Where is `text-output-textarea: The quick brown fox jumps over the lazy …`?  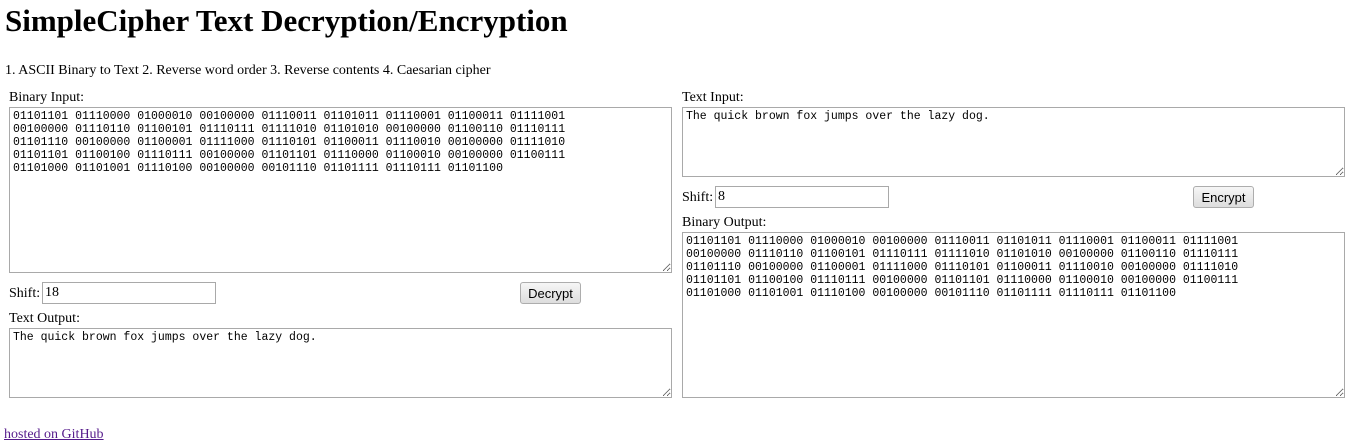 text-output-textarea: The quick brown fox jumps over the lazy … is located at coordinates (340, 363).